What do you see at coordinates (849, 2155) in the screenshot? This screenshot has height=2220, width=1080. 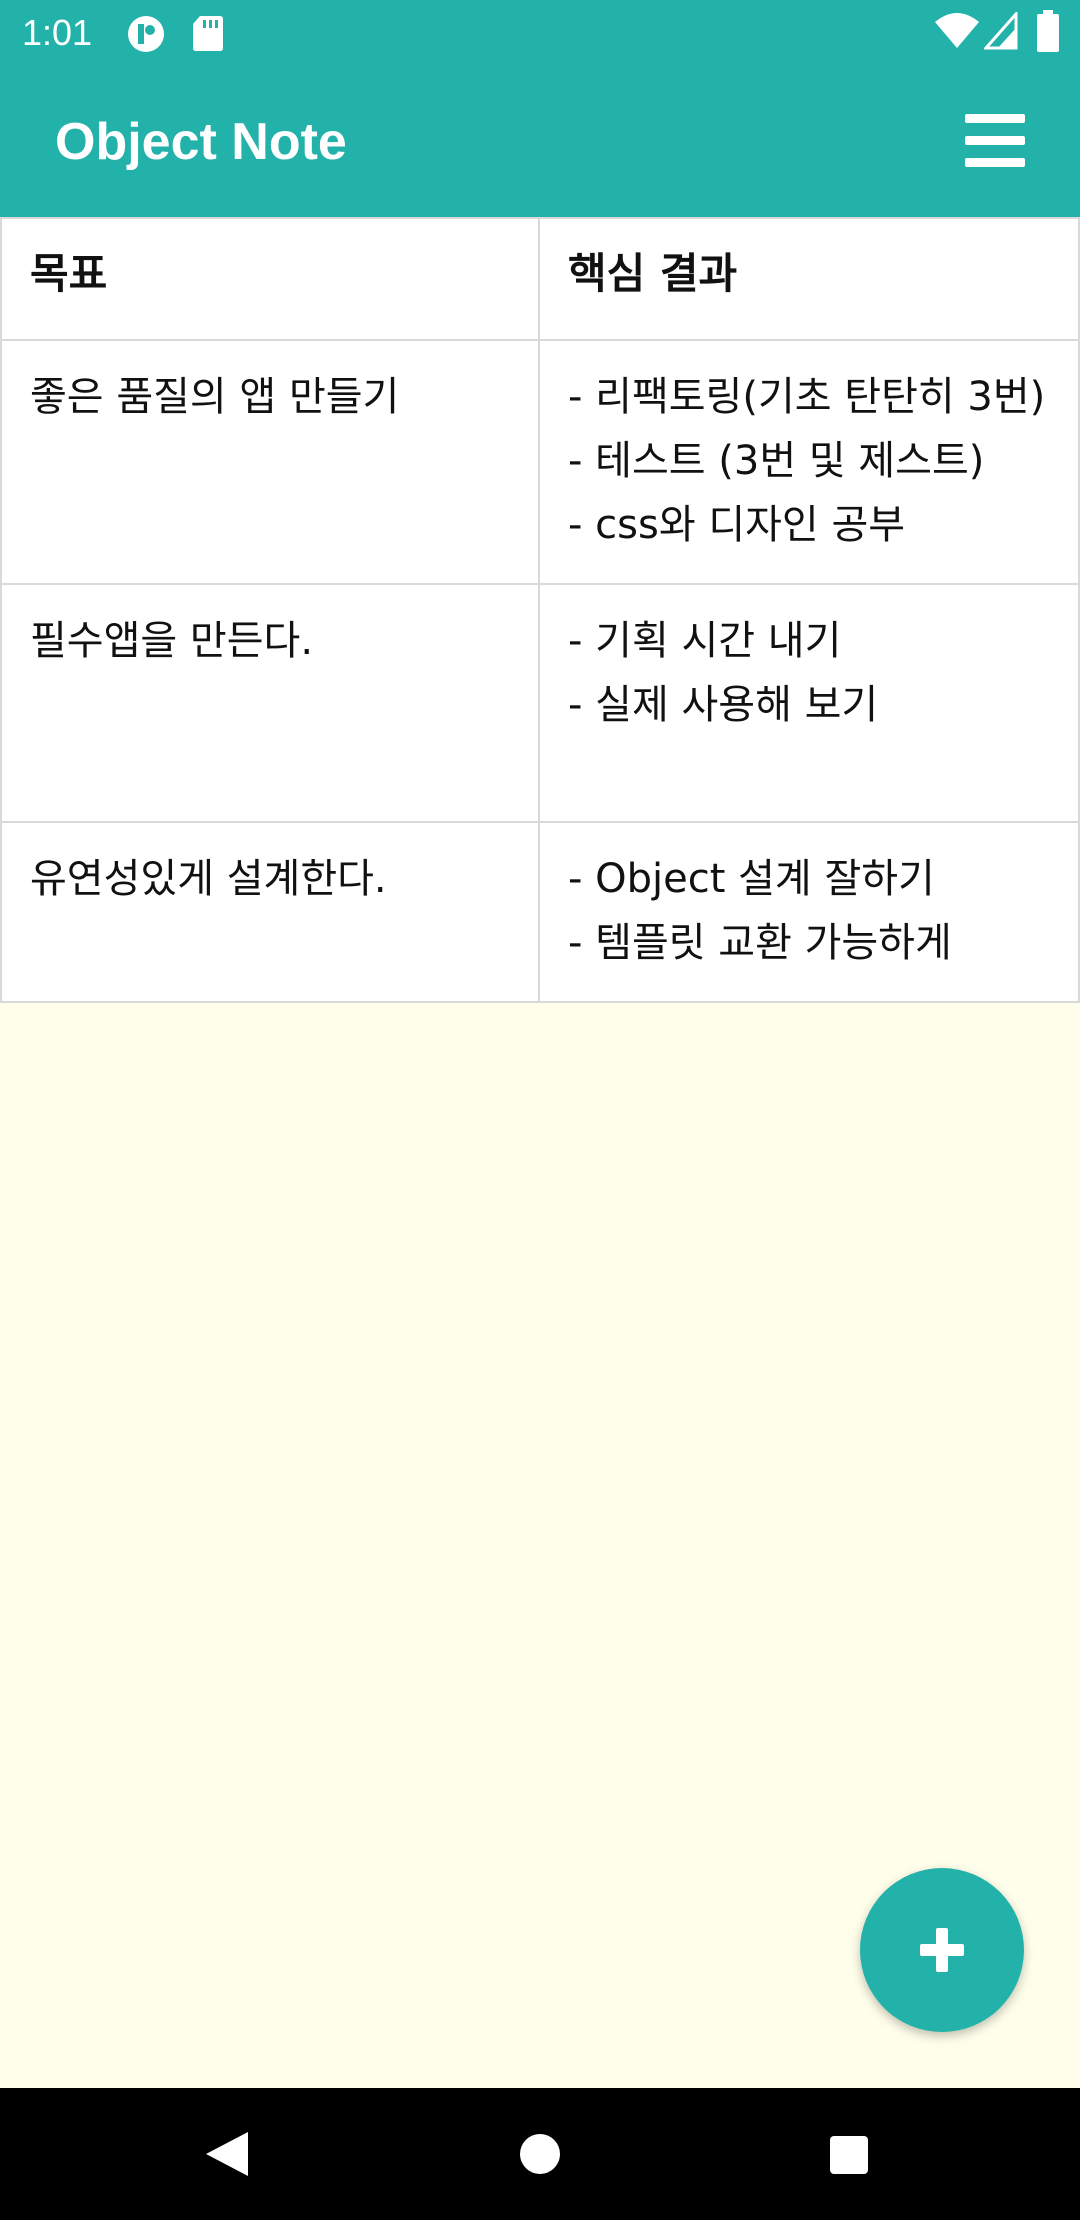 I see `recents-icon` at bounding box center [849, 2155].